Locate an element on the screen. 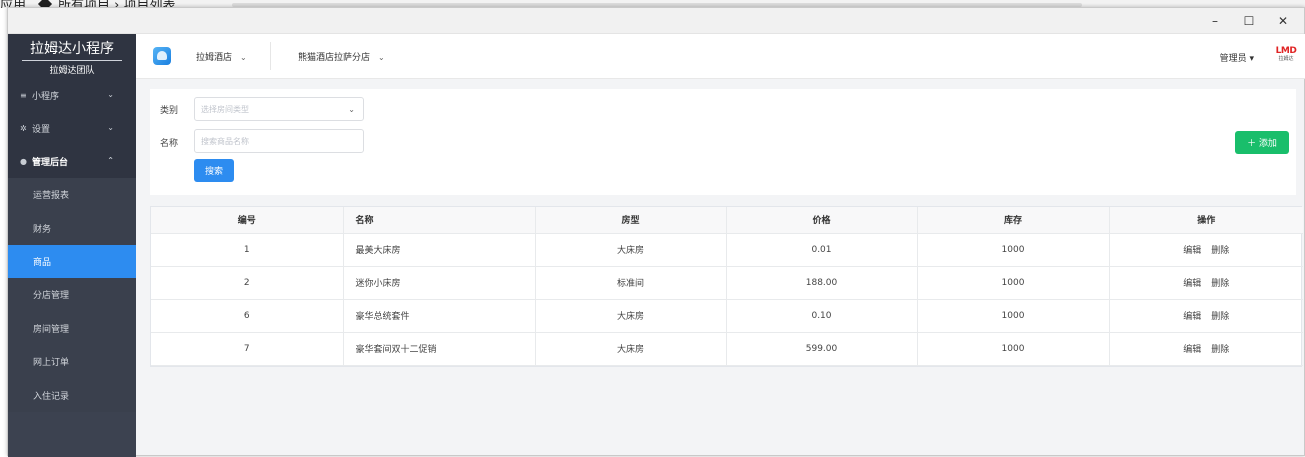 This screenshot has width=1305, height=457. table-row: 6 豪华总统套件 大床房 0.10 1000 编辑 删除 is located at coordinates (727, 316).